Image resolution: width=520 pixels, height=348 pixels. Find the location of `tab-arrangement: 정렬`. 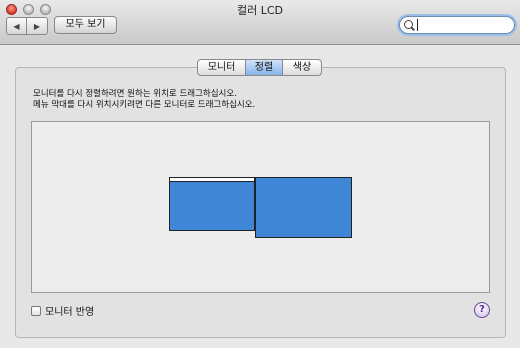

tab-arrangement: 정렬 is located at coordinates (264, 67).